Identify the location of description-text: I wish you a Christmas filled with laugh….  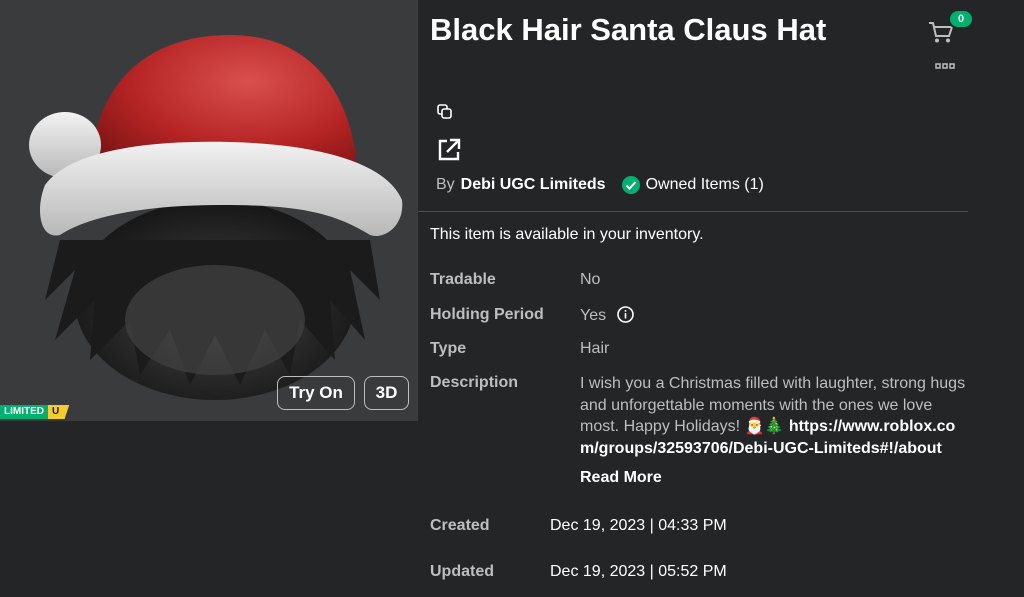
(775, 420).